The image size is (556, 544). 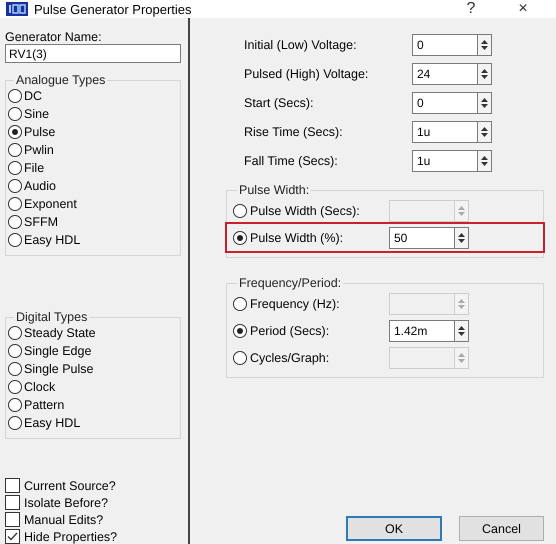 What do you see at coordinates (295, 303) in the screenshot?
I see `radio-label: Frequency (Hz):` at bounding box center [295, 303].